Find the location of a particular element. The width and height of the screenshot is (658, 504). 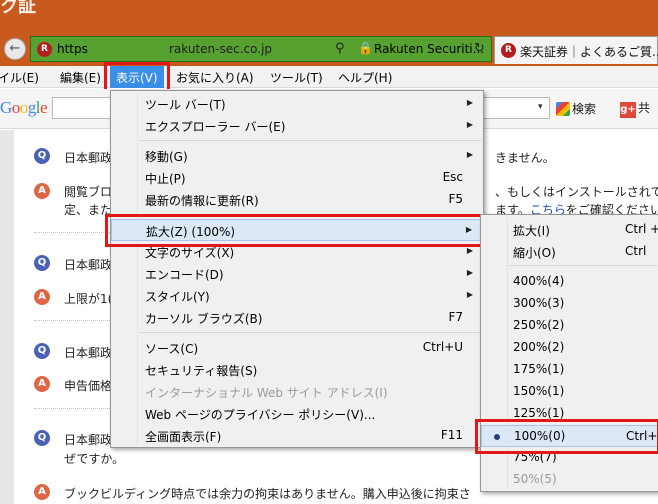

zoom-menu-item: 50%(5) is located at coordinates (569, 480).